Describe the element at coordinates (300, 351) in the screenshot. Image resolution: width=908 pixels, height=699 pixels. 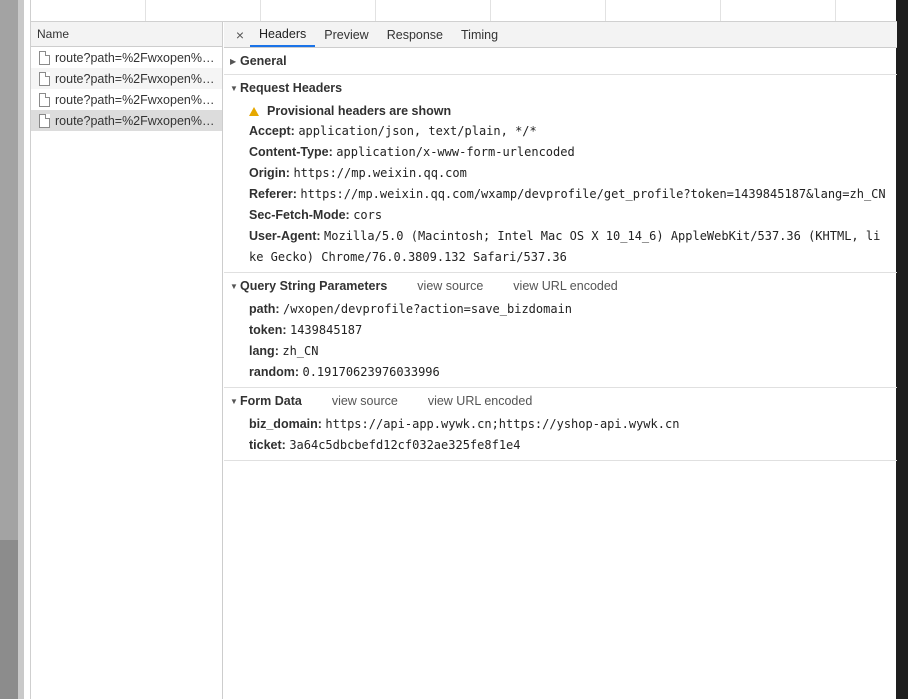
I see `param-value: zh_CN` at that location.